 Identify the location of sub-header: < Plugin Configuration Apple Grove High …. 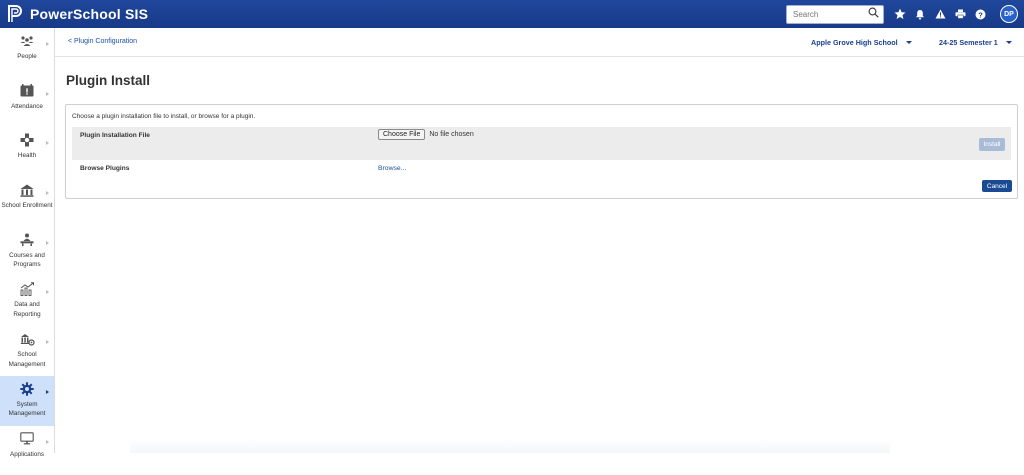
(539, 42).